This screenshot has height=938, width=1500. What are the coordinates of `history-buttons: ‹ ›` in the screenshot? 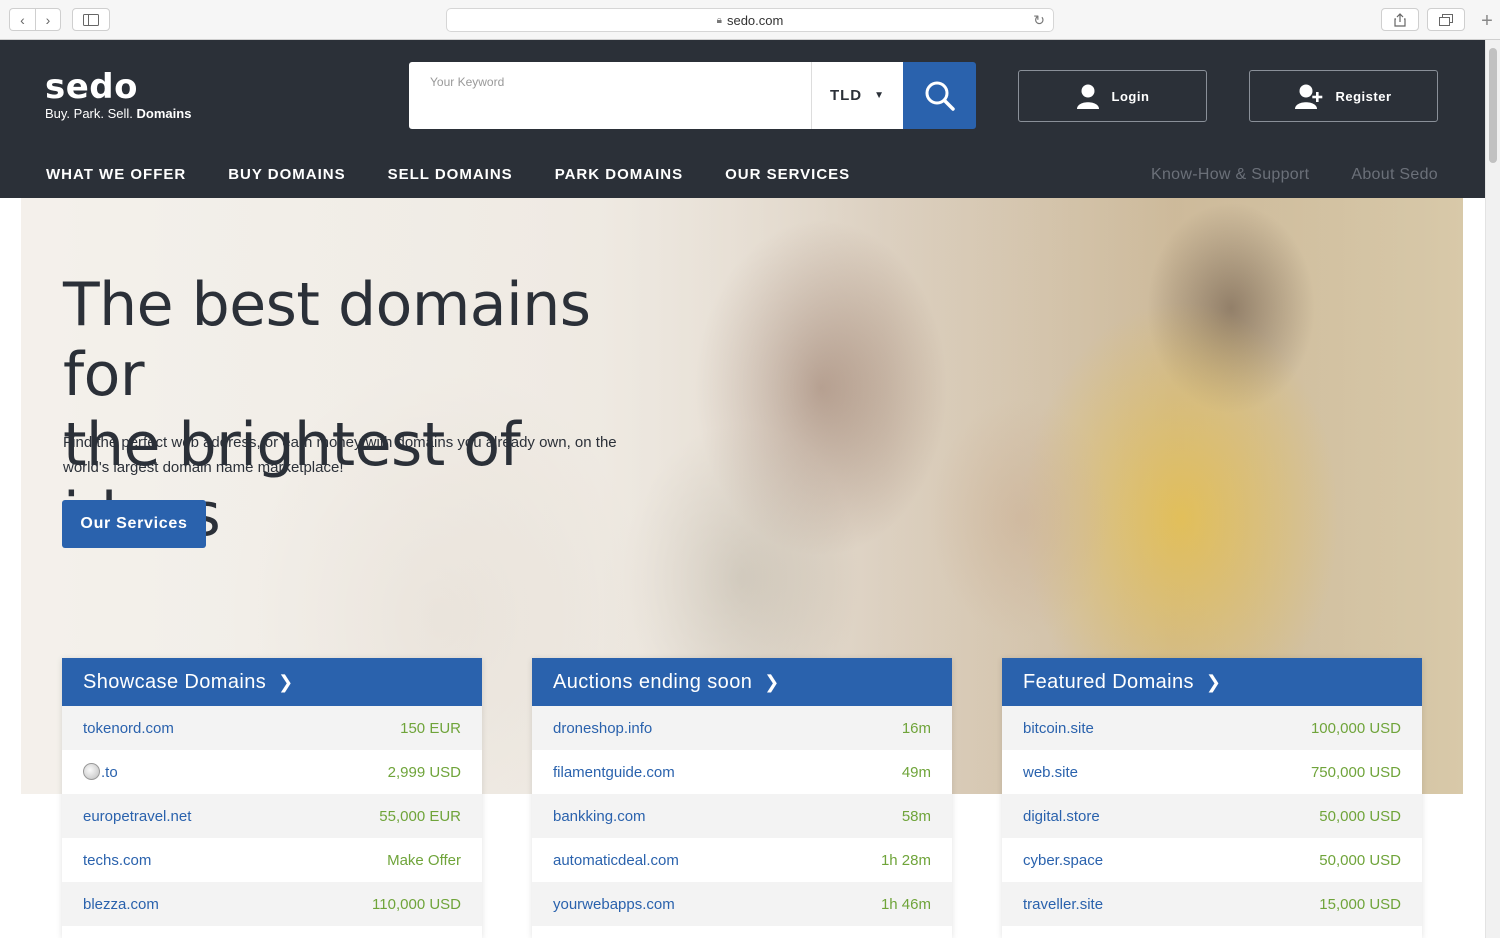 It's located at (35, 19).